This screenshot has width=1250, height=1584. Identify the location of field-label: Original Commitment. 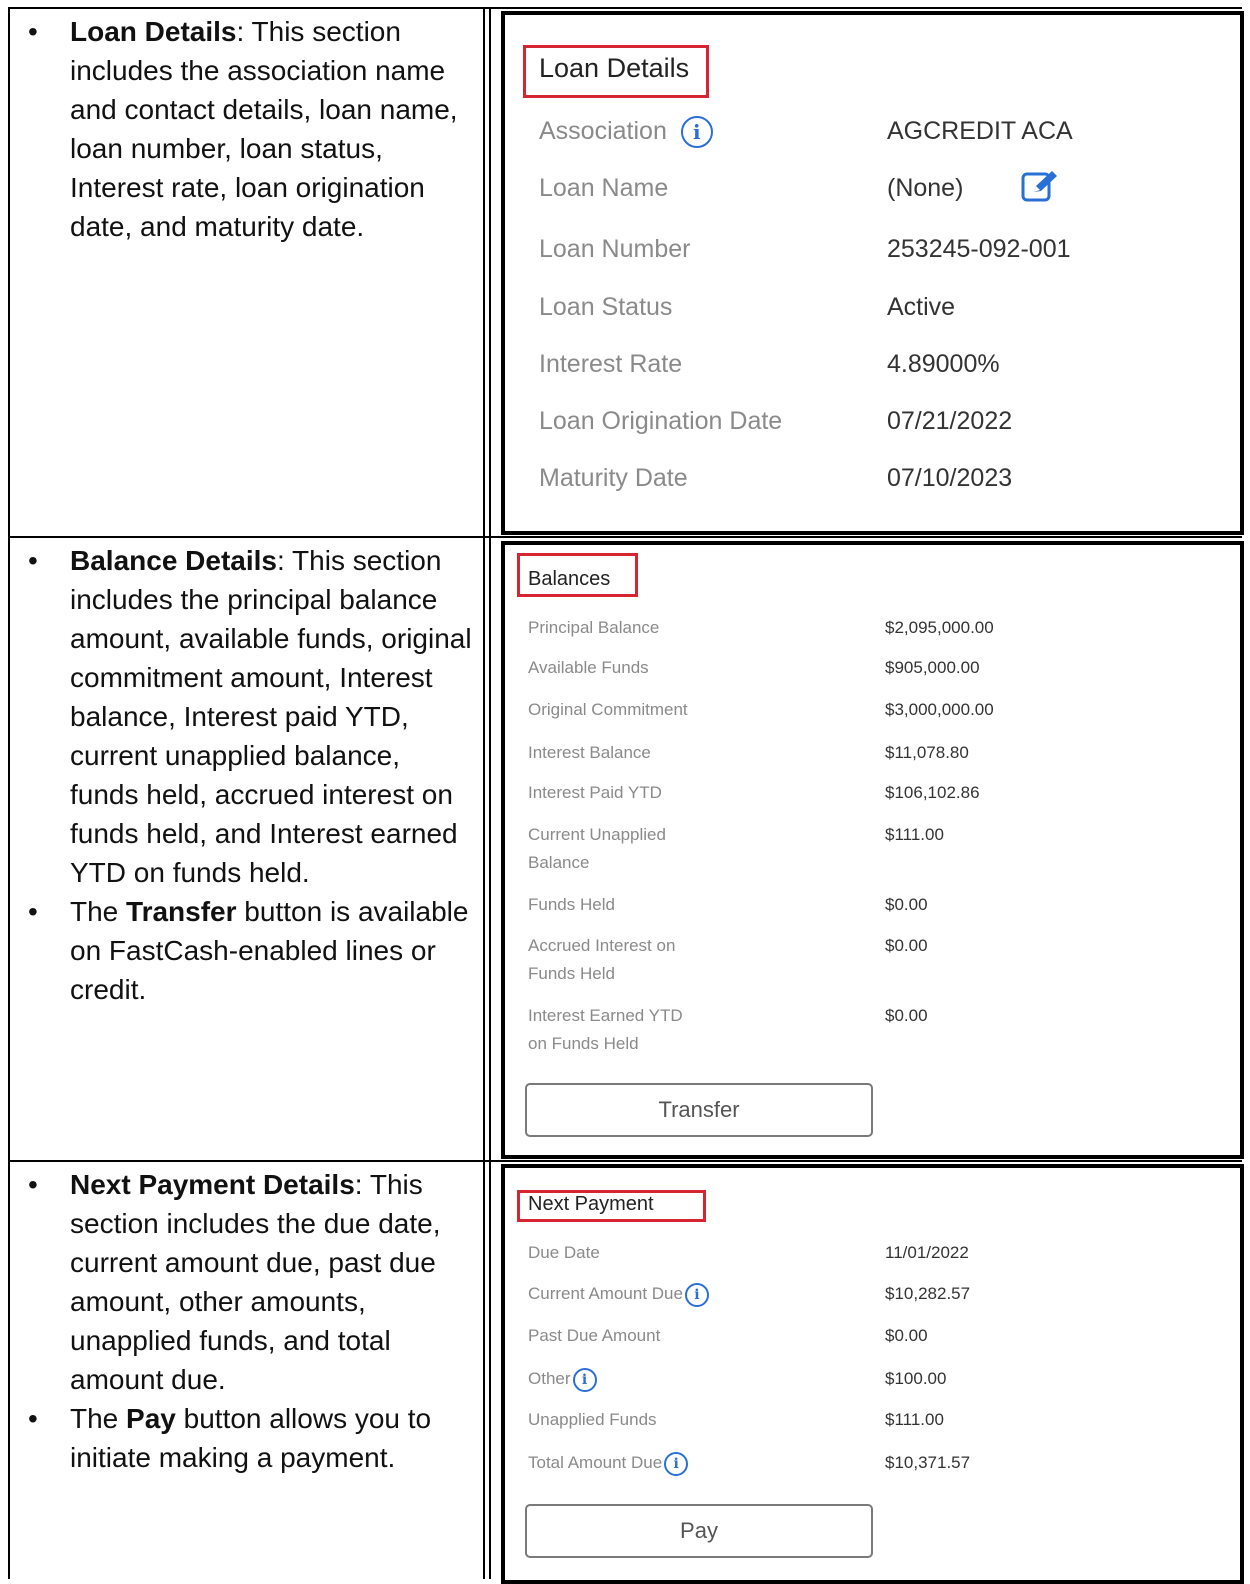
(608, 710).